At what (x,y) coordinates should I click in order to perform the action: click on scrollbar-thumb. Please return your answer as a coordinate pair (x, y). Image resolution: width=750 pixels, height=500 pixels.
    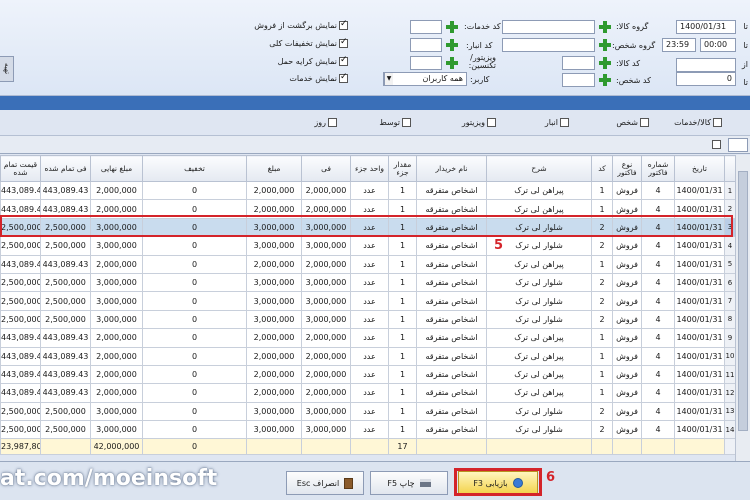
    Looking at the image, I should click on (743, 301).